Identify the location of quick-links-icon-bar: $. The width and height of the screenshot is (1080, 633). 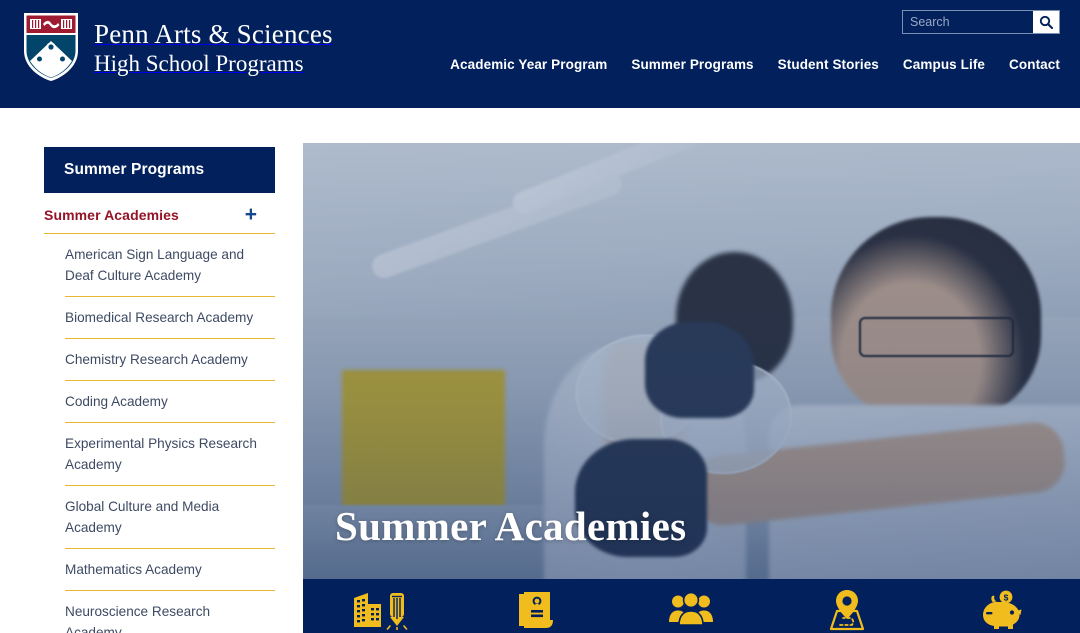
(691, 606).